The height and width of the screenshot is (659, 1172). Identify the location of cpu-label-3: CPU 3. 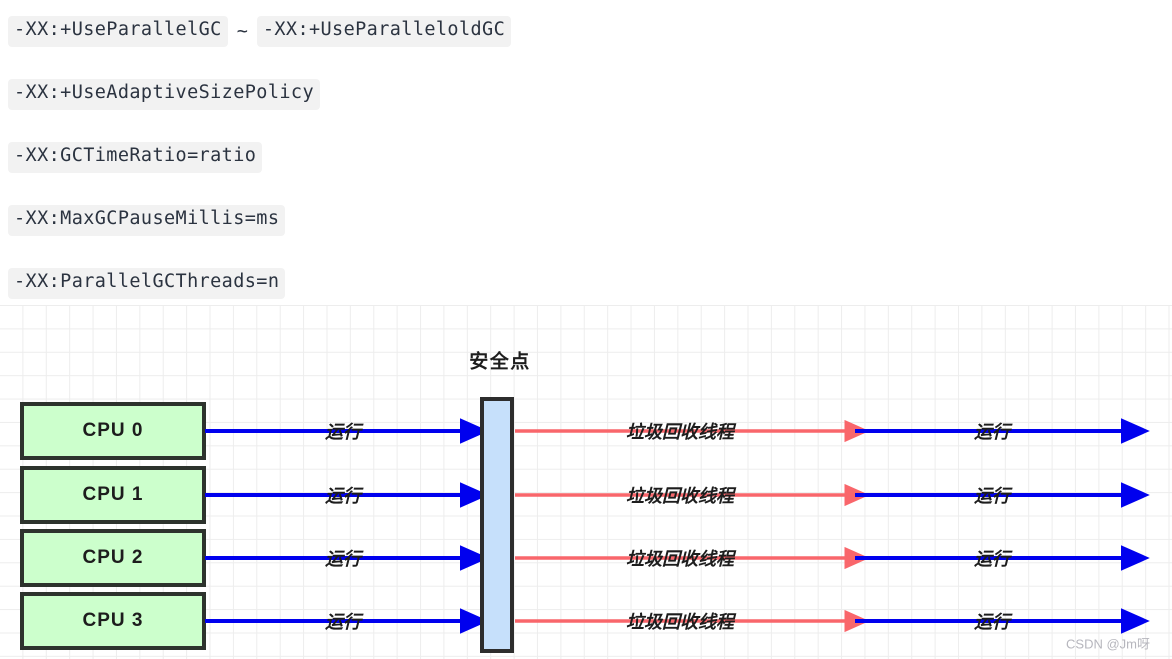
(113, 620).